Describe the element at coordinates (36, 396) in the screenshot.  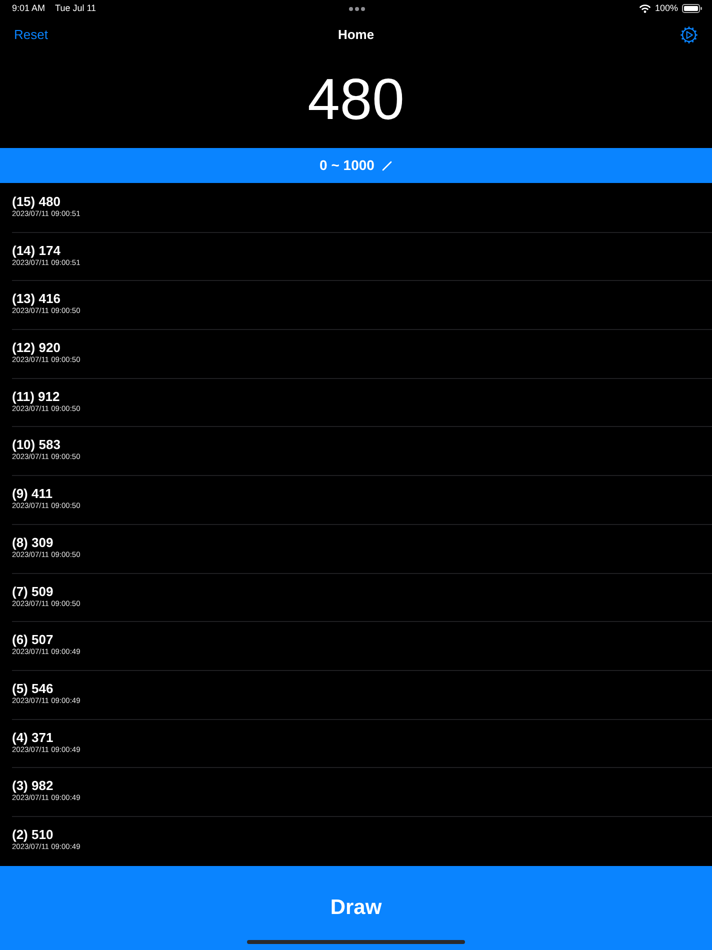
I see `history-value: (11) 912` at that location.